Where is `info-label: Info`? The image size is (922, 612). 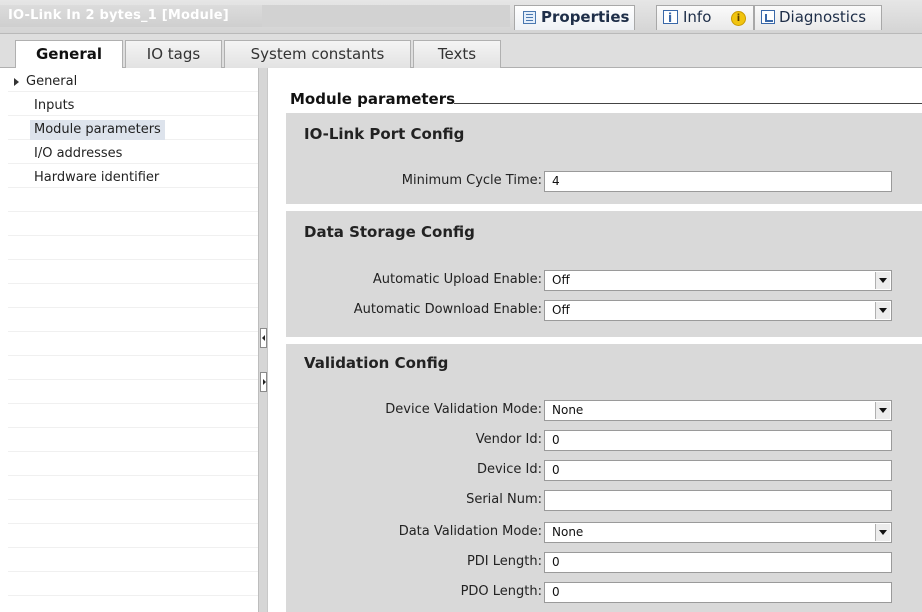
info-label: Info is located at coordinates (697, 17).